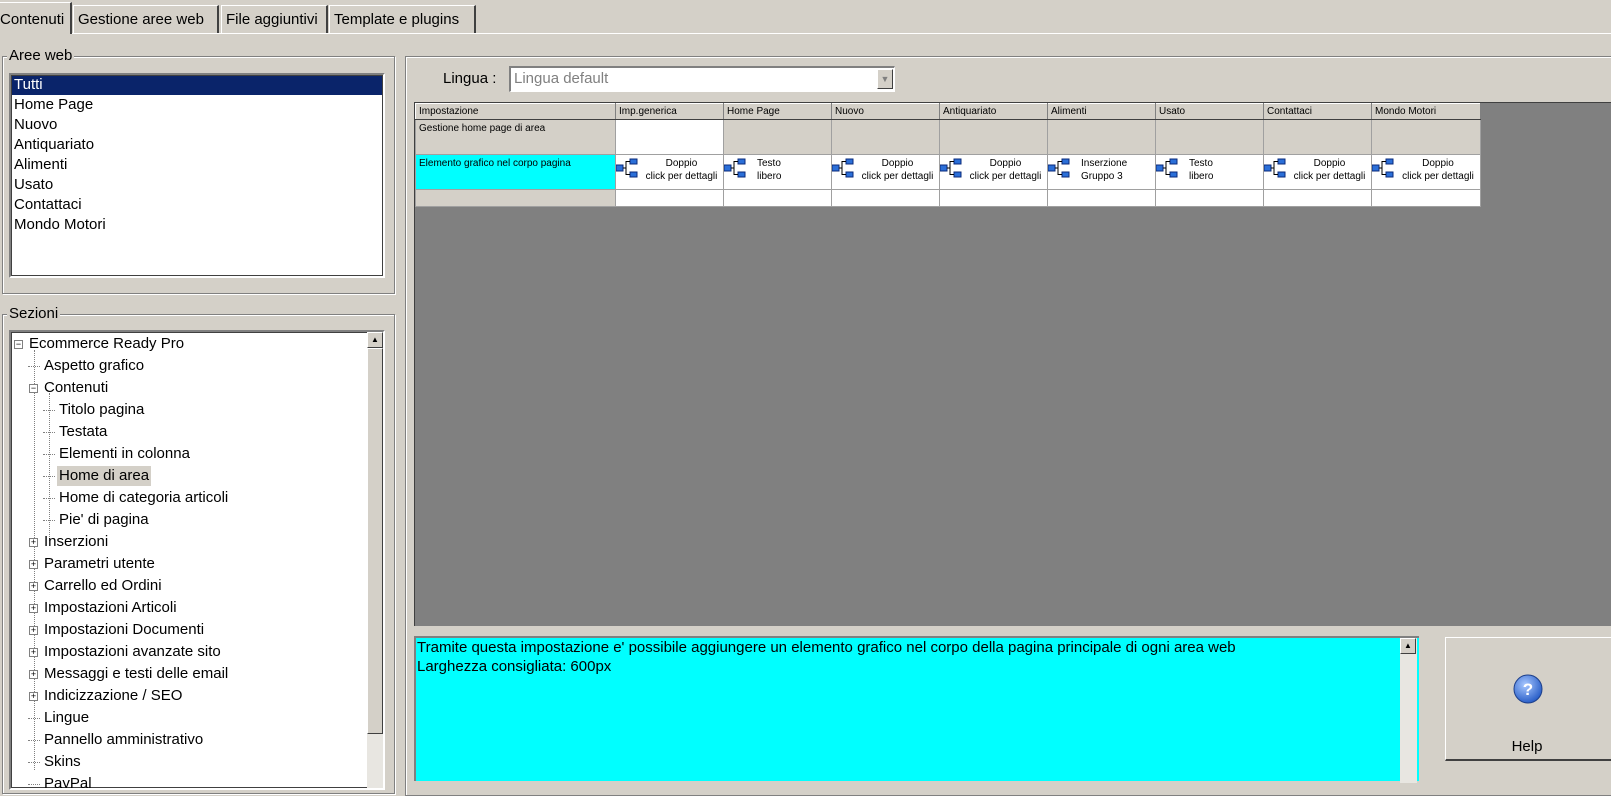 This screenshot has width=1611, height=796. Describe the element at coordinates (375, 541) in the screenshot. I see `scroll-thumb` at that location.